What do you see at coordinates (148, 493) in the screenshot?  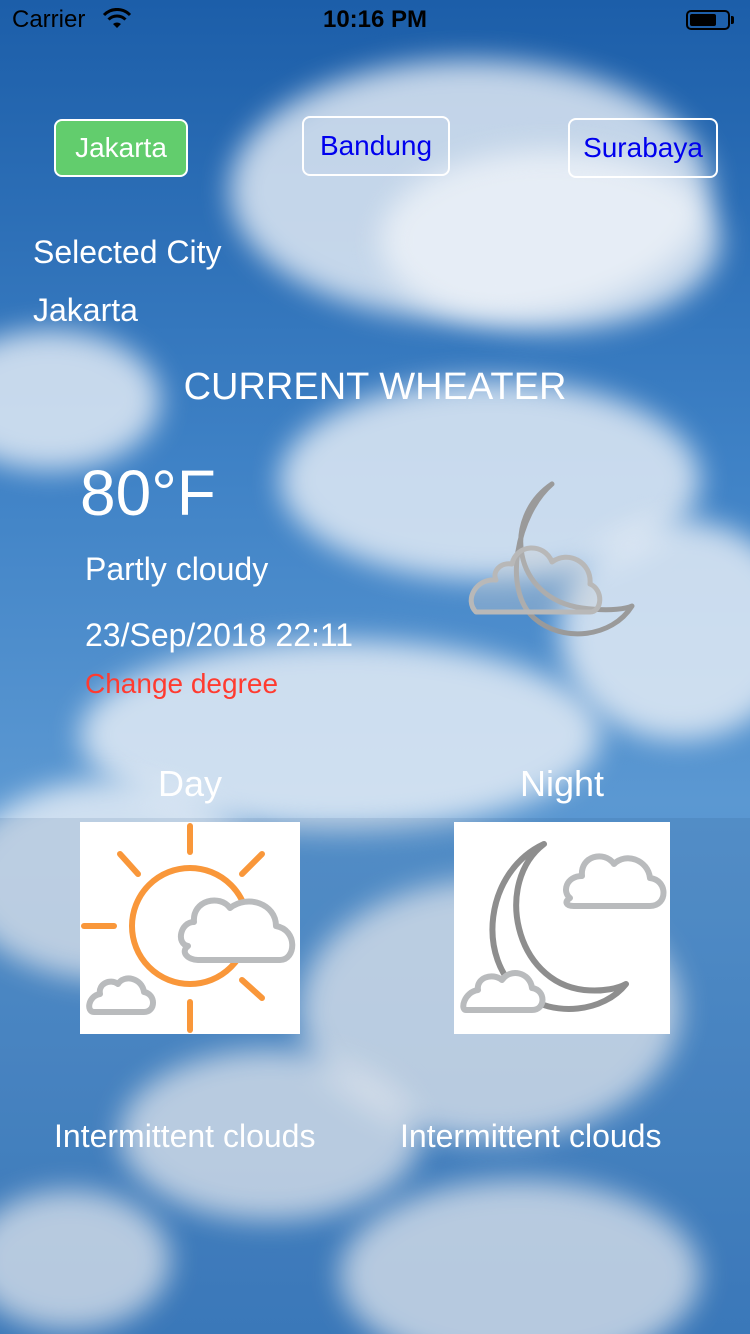 I see `temperature-value: 80°F` at bounding box center [148, 493].